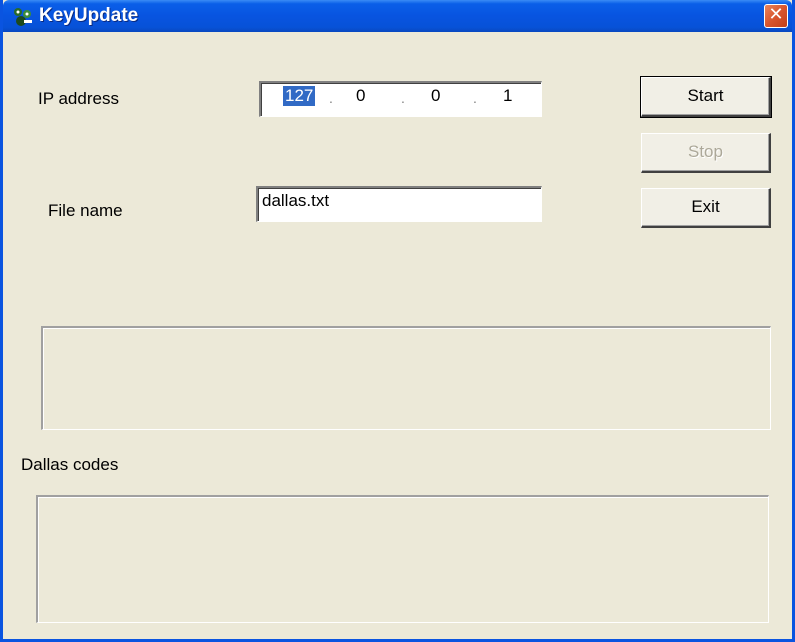  I want to click on ip-octet-3: 0, so click(435, 96).